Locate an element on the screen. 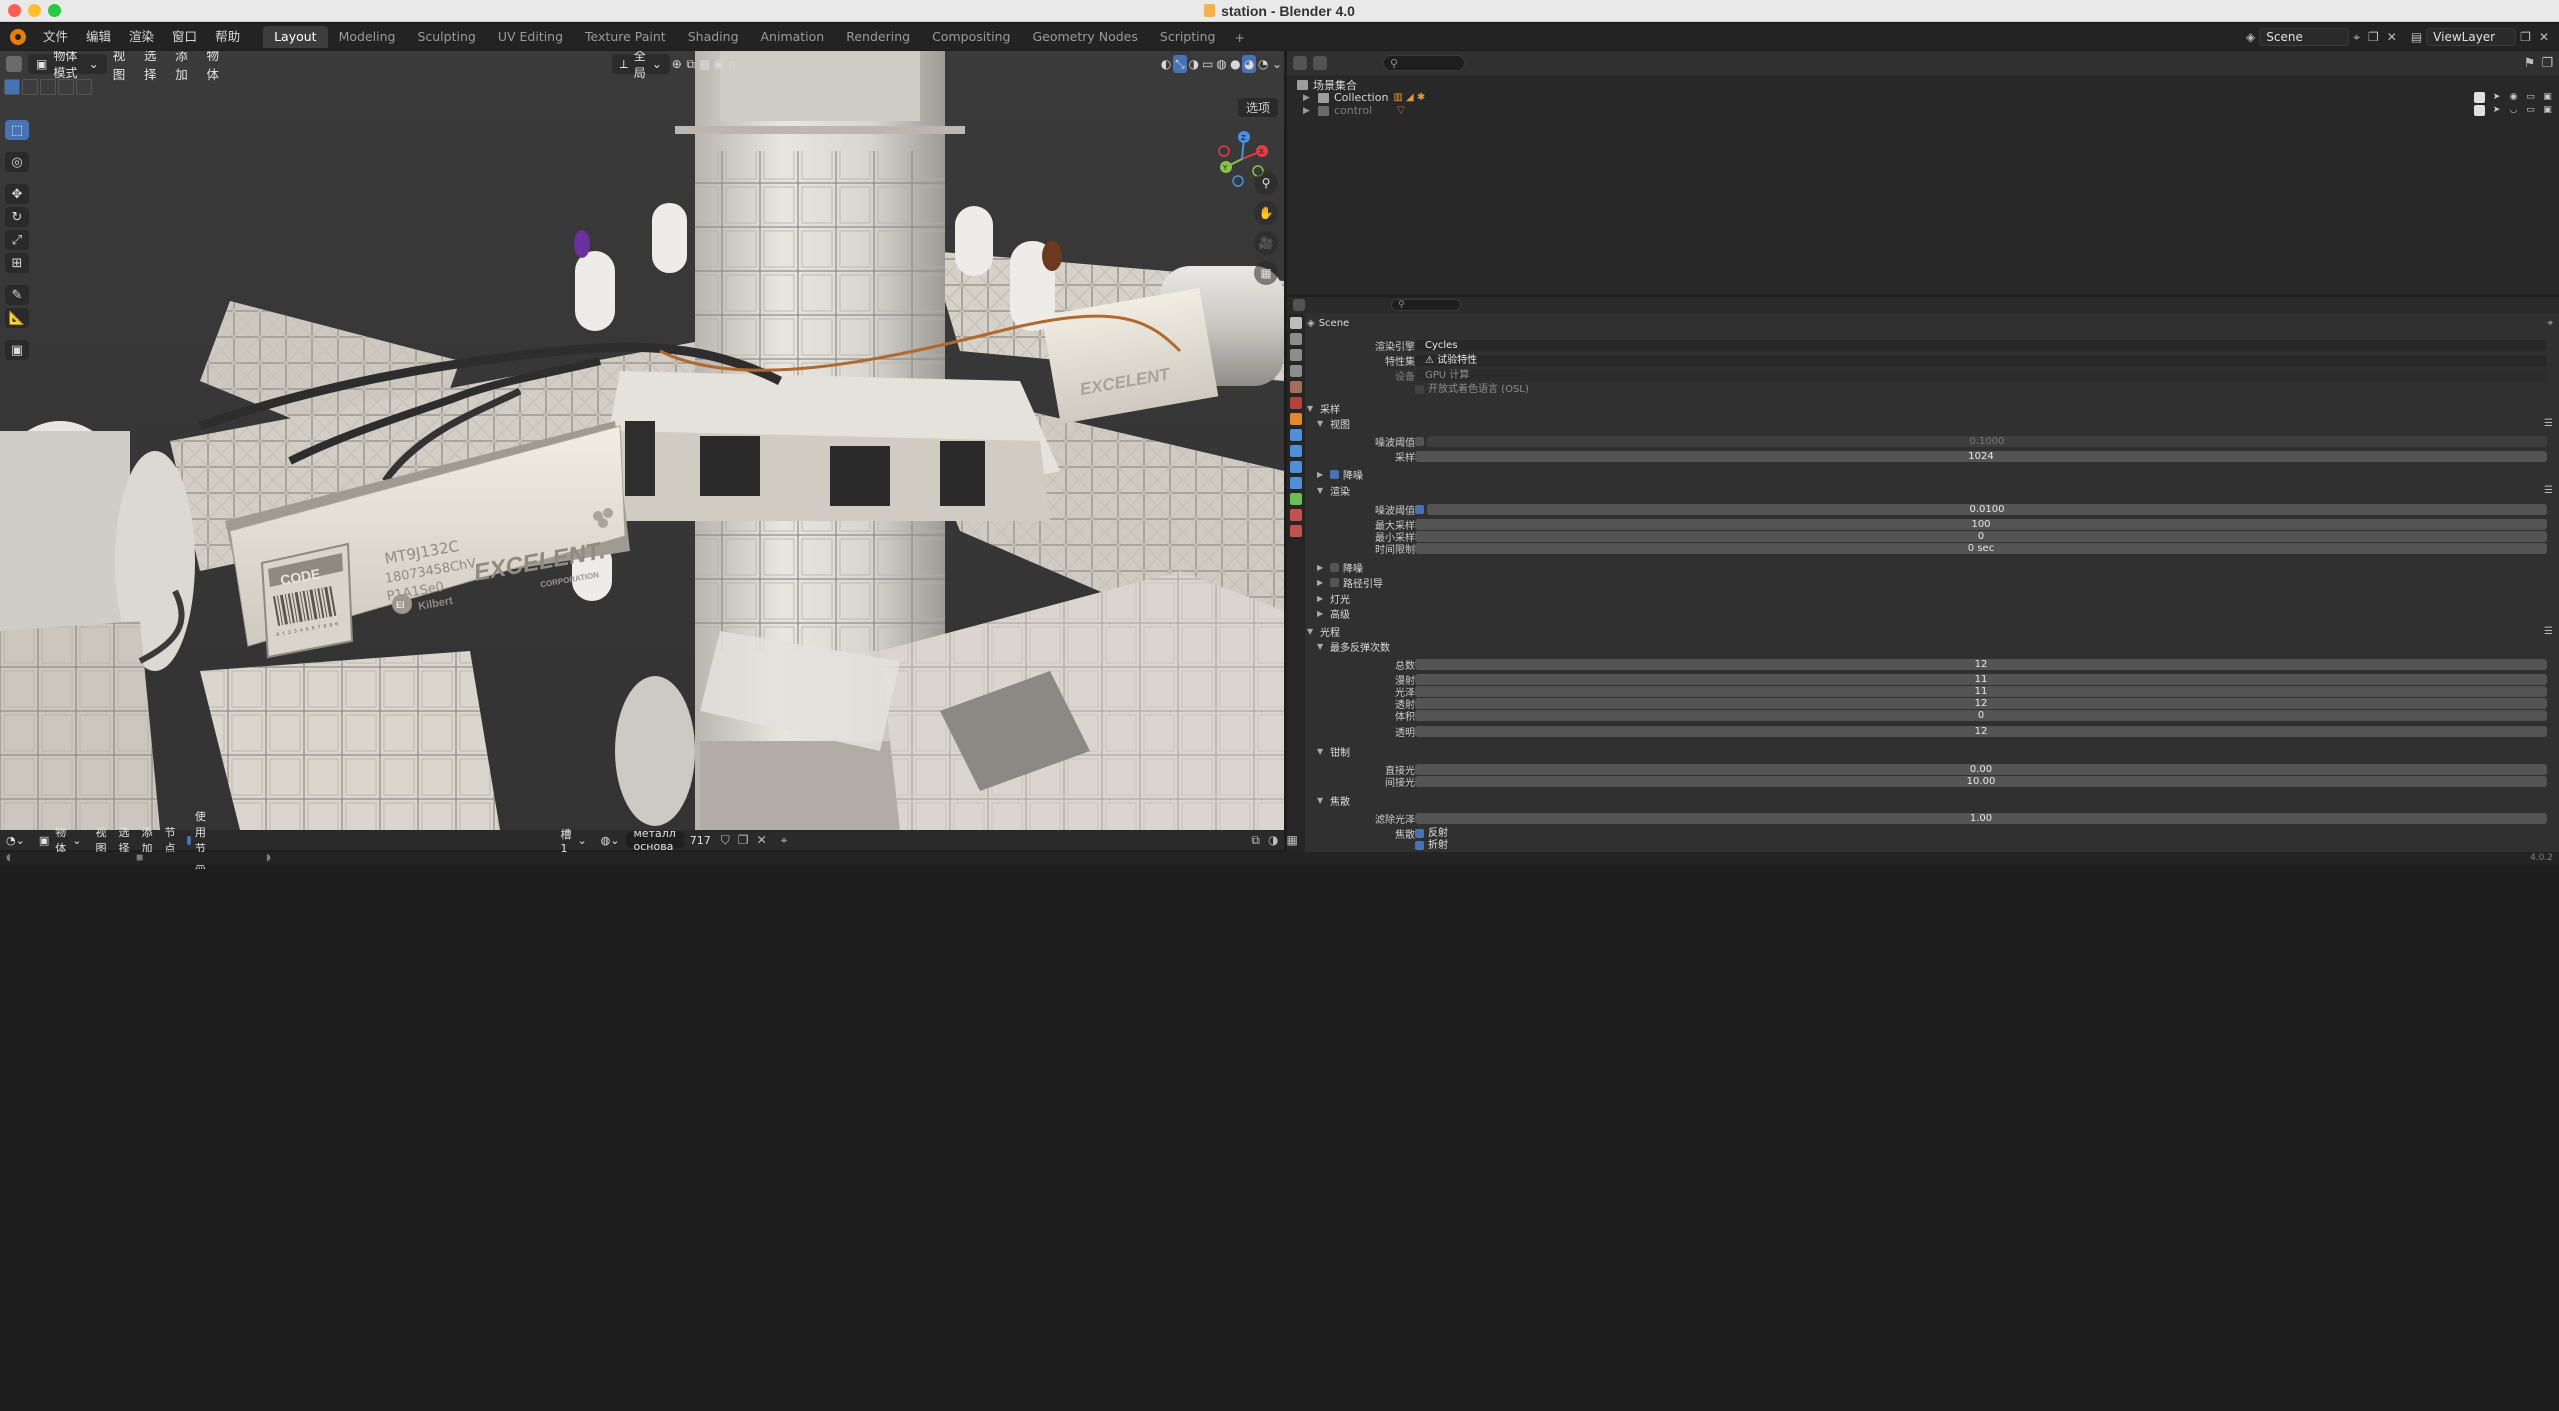  add-workspace-button: + is located at coordinates (1239, 37).